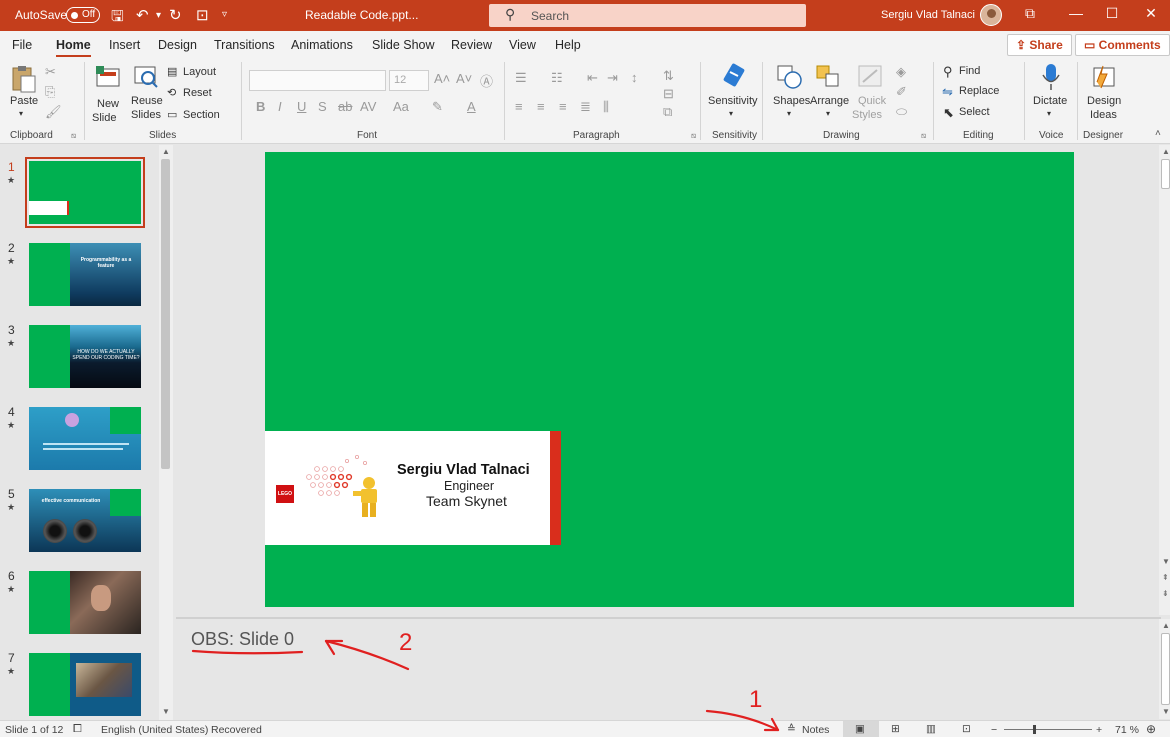 Image resolution: width=1170 pixels, height=737 pixels. Describe the element at coordinates (734, 77) in the screenshot. I see `sensitivity-icon` at that location.